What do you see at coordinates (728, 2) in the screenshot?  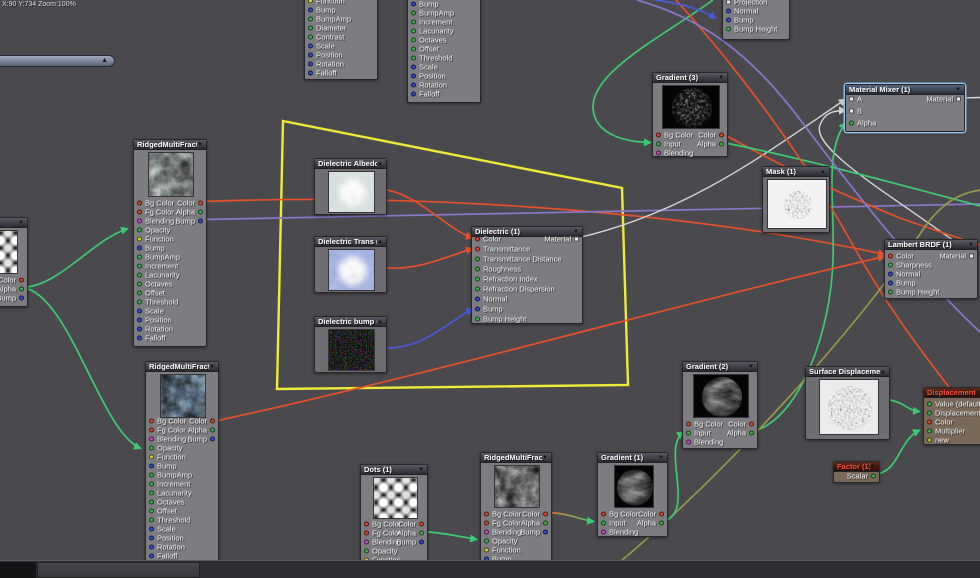 I see `input-port-projection` at bounding box center [728, 2].